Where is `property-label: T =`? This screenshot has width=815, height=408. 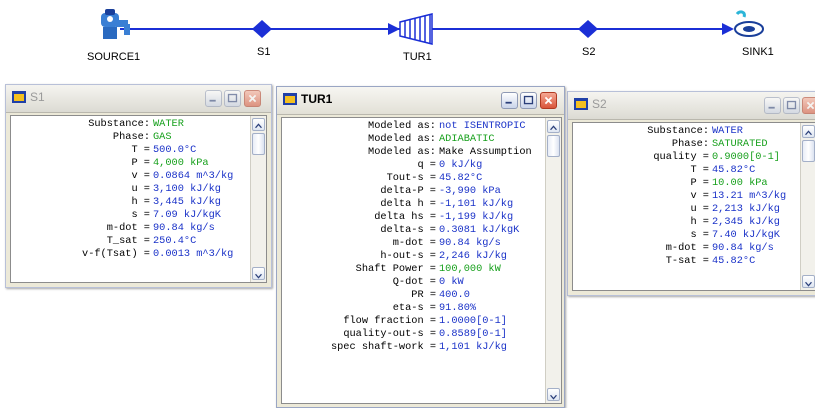 property-label: T = is located at coordinates (699, 170).